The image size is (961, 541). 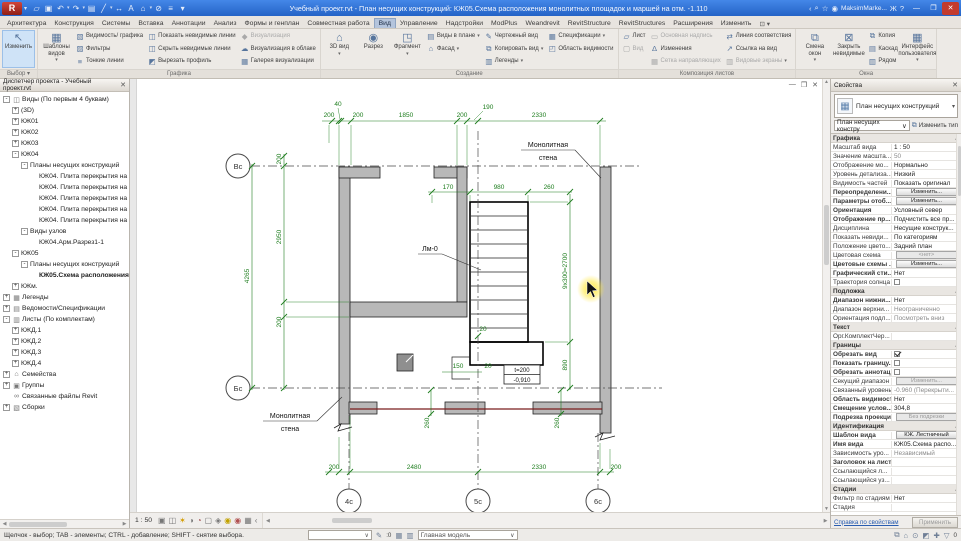 I want to click on collapse-viewbar-icon: ‹, so click(x=256, y=520).